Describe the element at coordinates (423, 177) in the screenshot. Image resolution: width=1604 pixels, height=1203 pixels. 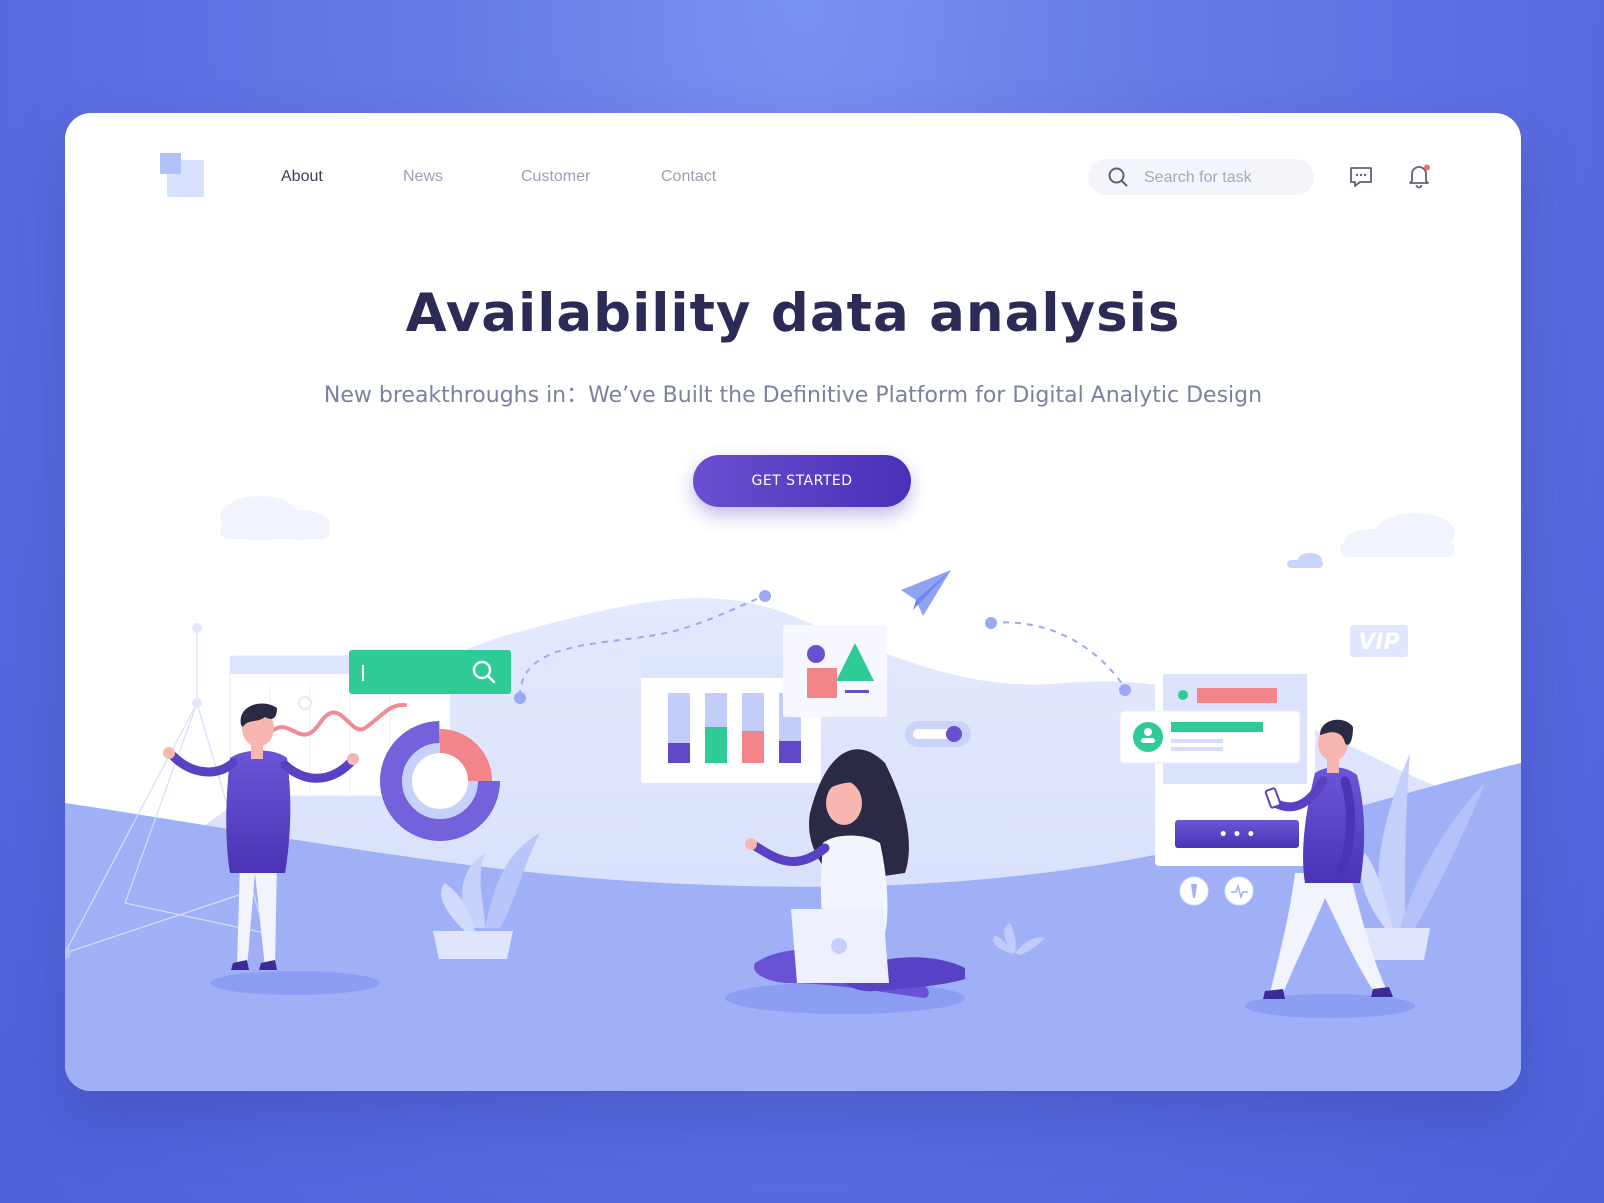
I see `nav-item-news: News` at that location.